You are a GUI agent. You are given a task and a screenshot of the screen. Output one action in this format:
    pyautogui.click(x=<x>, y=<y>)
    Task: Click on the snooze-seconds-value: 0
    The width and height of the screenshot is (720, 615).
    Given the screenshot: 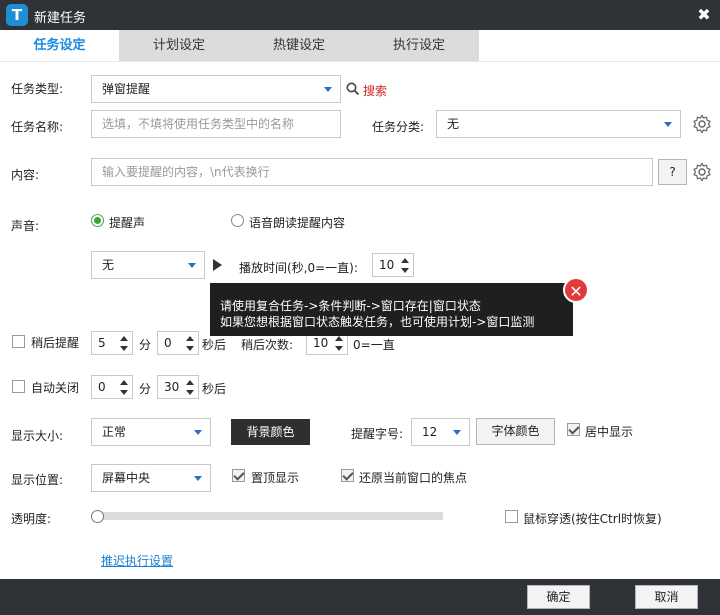 What is the action you would take?
    pyautogui.click(x=168, y=343)
    